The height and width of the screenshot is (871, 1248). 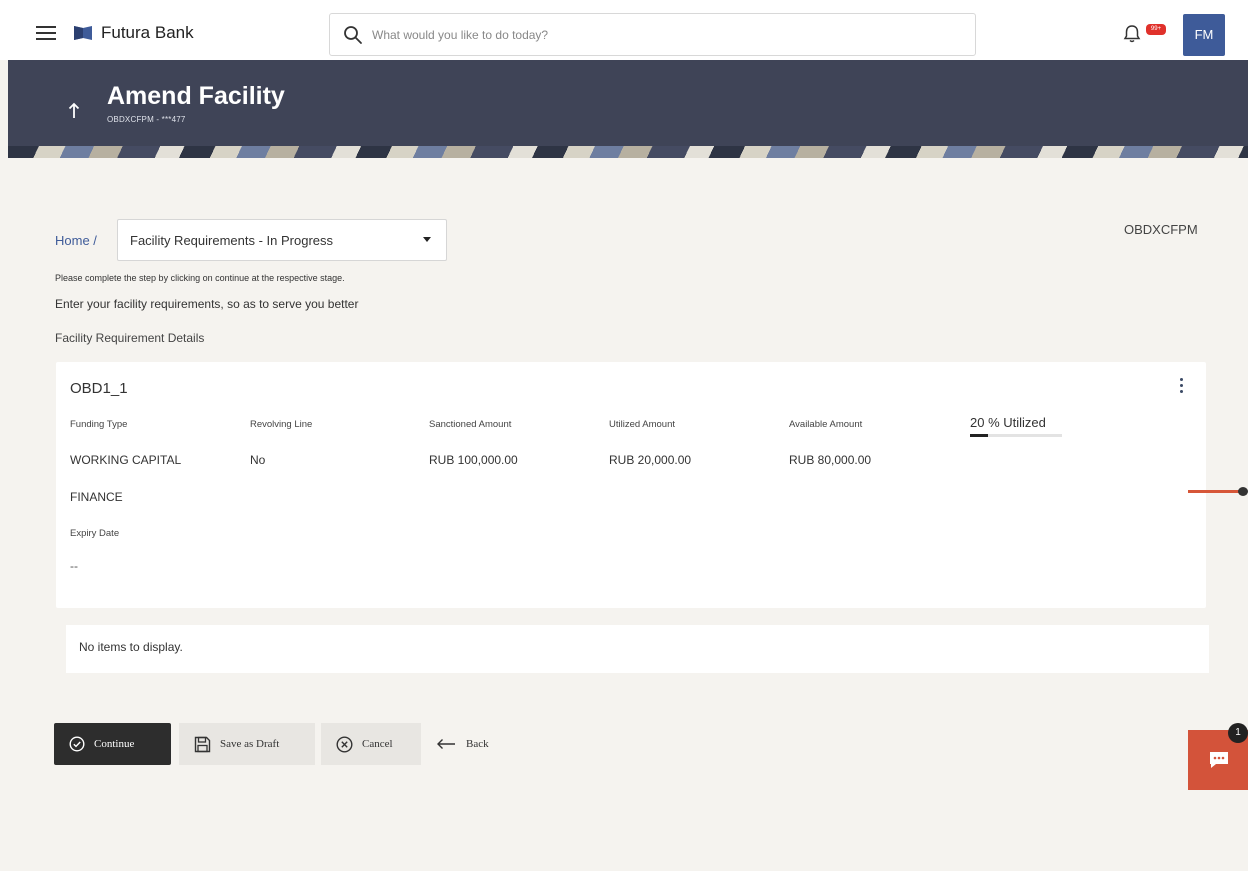 What do you see at coordinates (196, 96) in the screenshot?
I see `page-title: Amend Facility` at bounding box center [196, 96].